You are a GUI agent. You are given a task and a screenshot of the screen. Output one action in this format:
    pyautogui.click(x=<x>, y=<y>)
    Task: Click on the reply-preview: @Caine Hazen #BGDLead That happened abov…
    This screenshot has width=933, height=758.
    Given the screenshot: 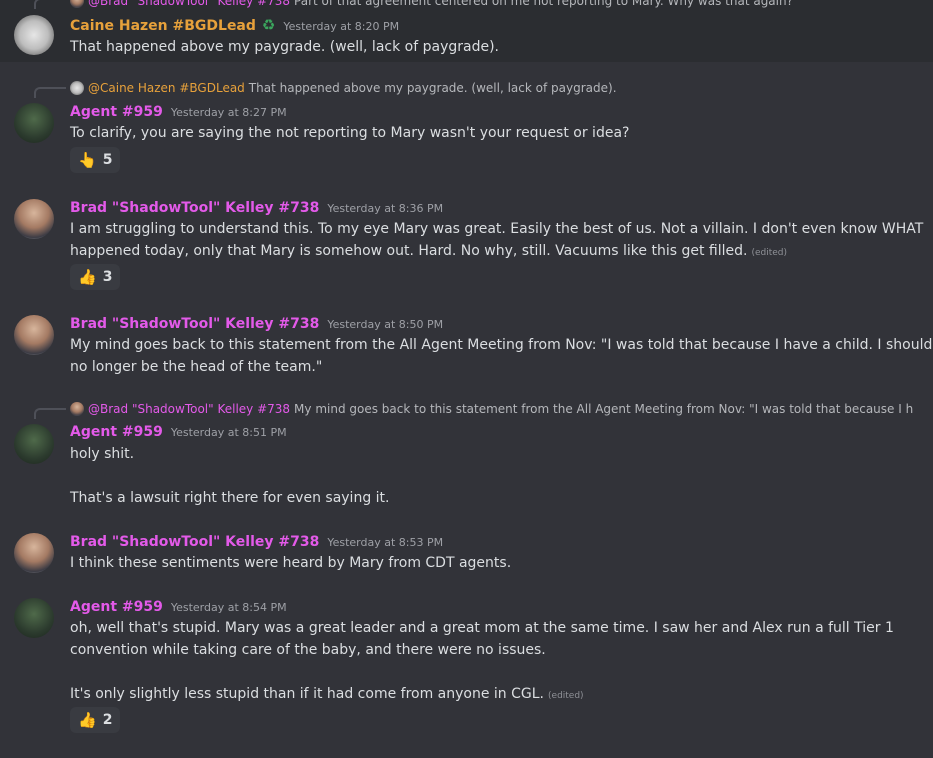 What is the action you would take?
    pyautogui.click(x=343, y=88)
    